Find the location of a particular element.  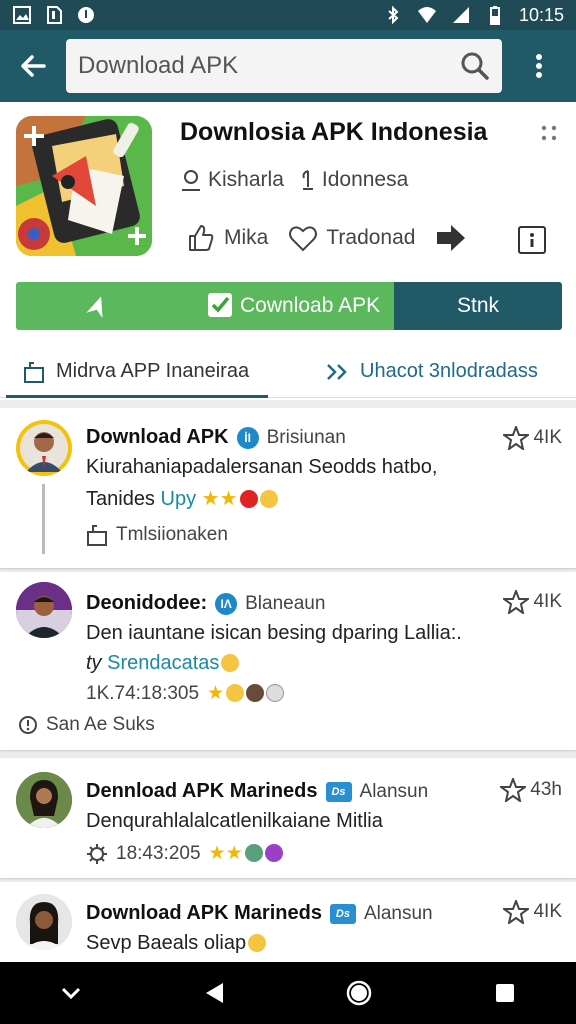

thumbs-up-icon is located at coordinates (201, 238).